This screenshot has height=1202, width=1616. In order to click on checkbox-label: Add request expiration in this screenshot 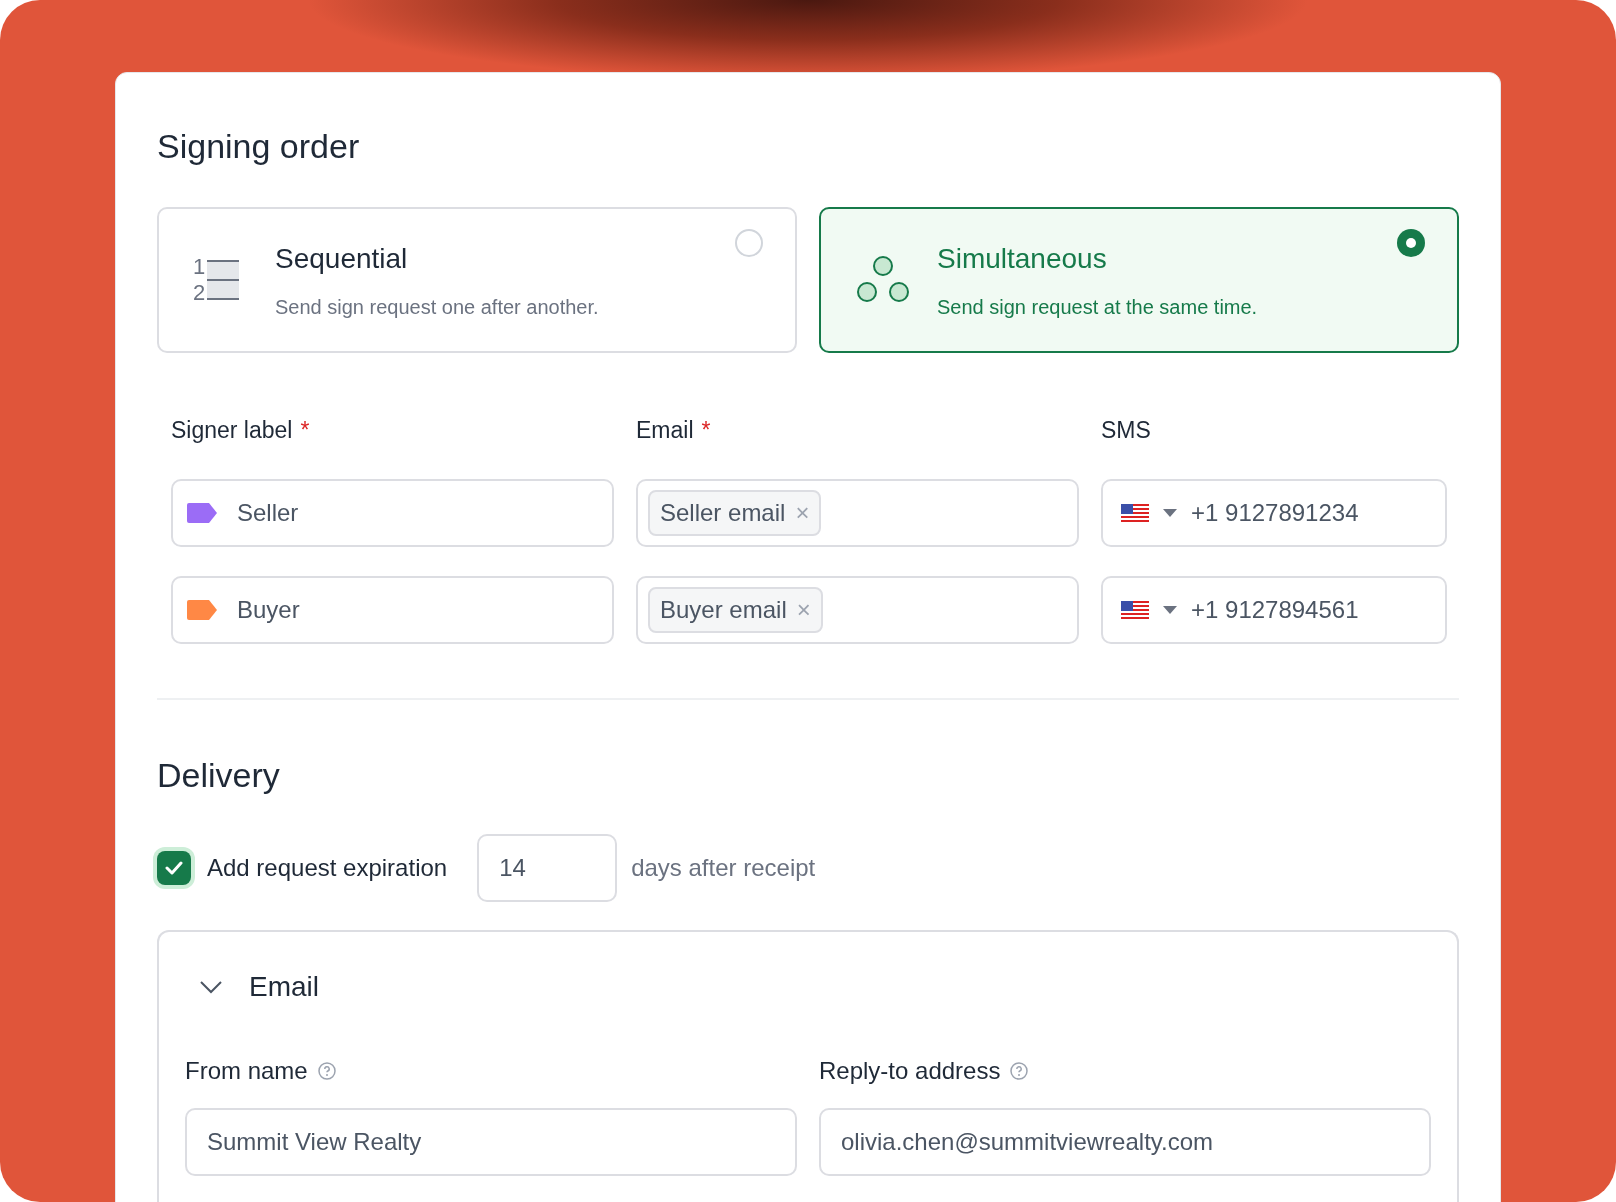, I will do `click(327, 868)`.